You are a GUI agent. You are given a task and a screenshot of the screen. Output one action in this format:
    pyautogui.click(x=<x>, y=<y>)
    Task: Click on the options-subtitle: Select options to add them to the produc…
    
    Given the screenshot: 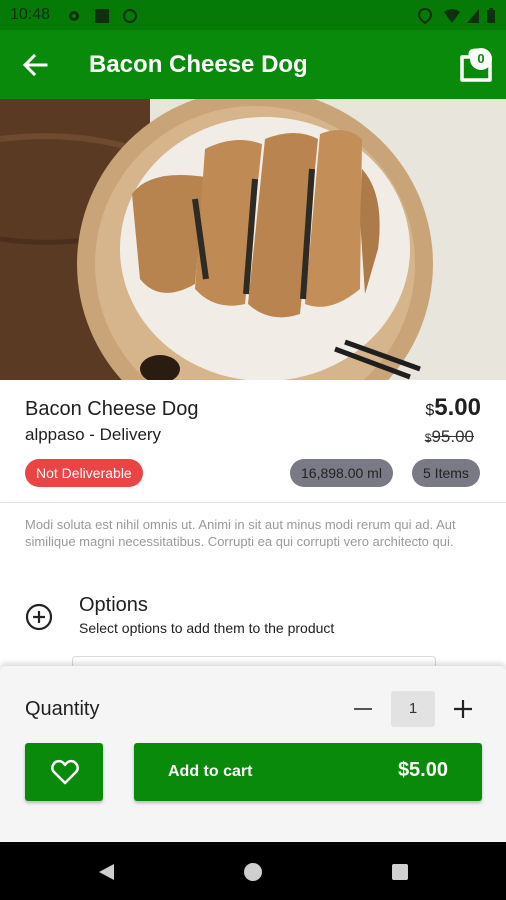 What is the action you would take?
    pyautogui.click(x=207, y=628)
    